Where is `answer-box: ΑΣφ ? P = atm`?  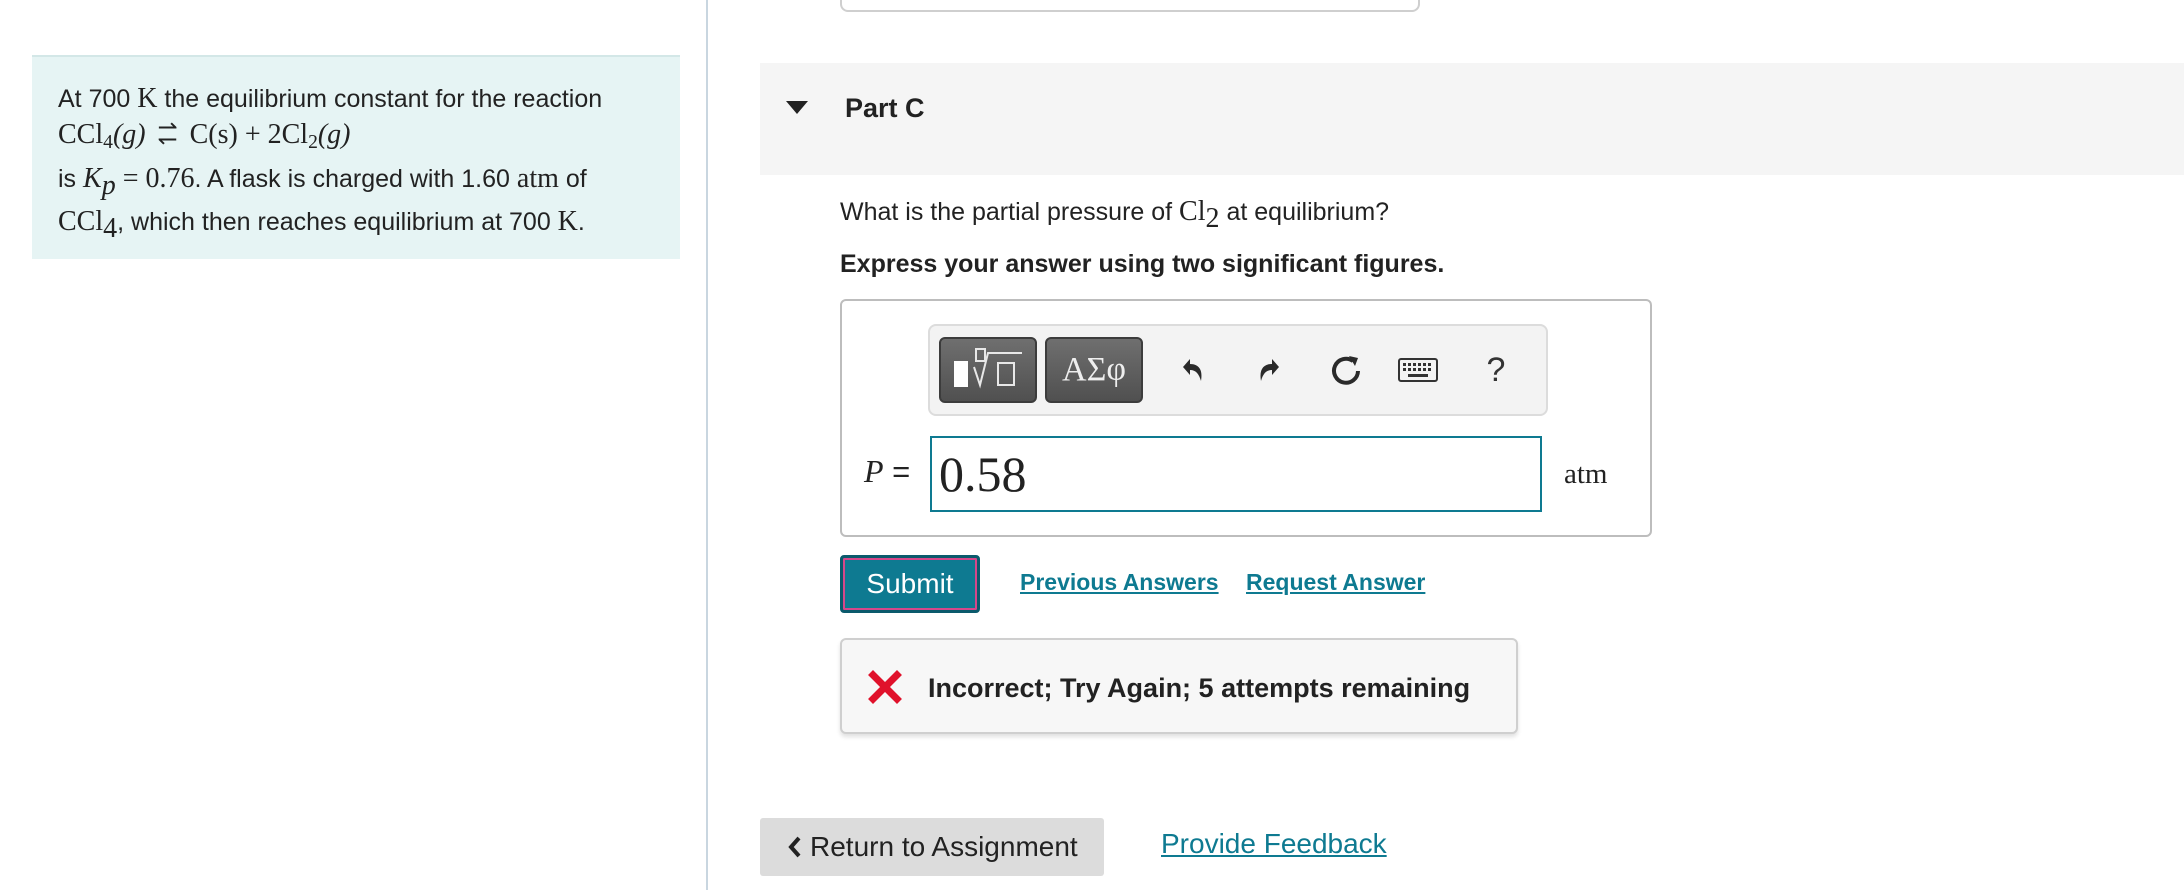
answer-box: ΑΣφ ? P = atm is located at coordinates (1246, 418).